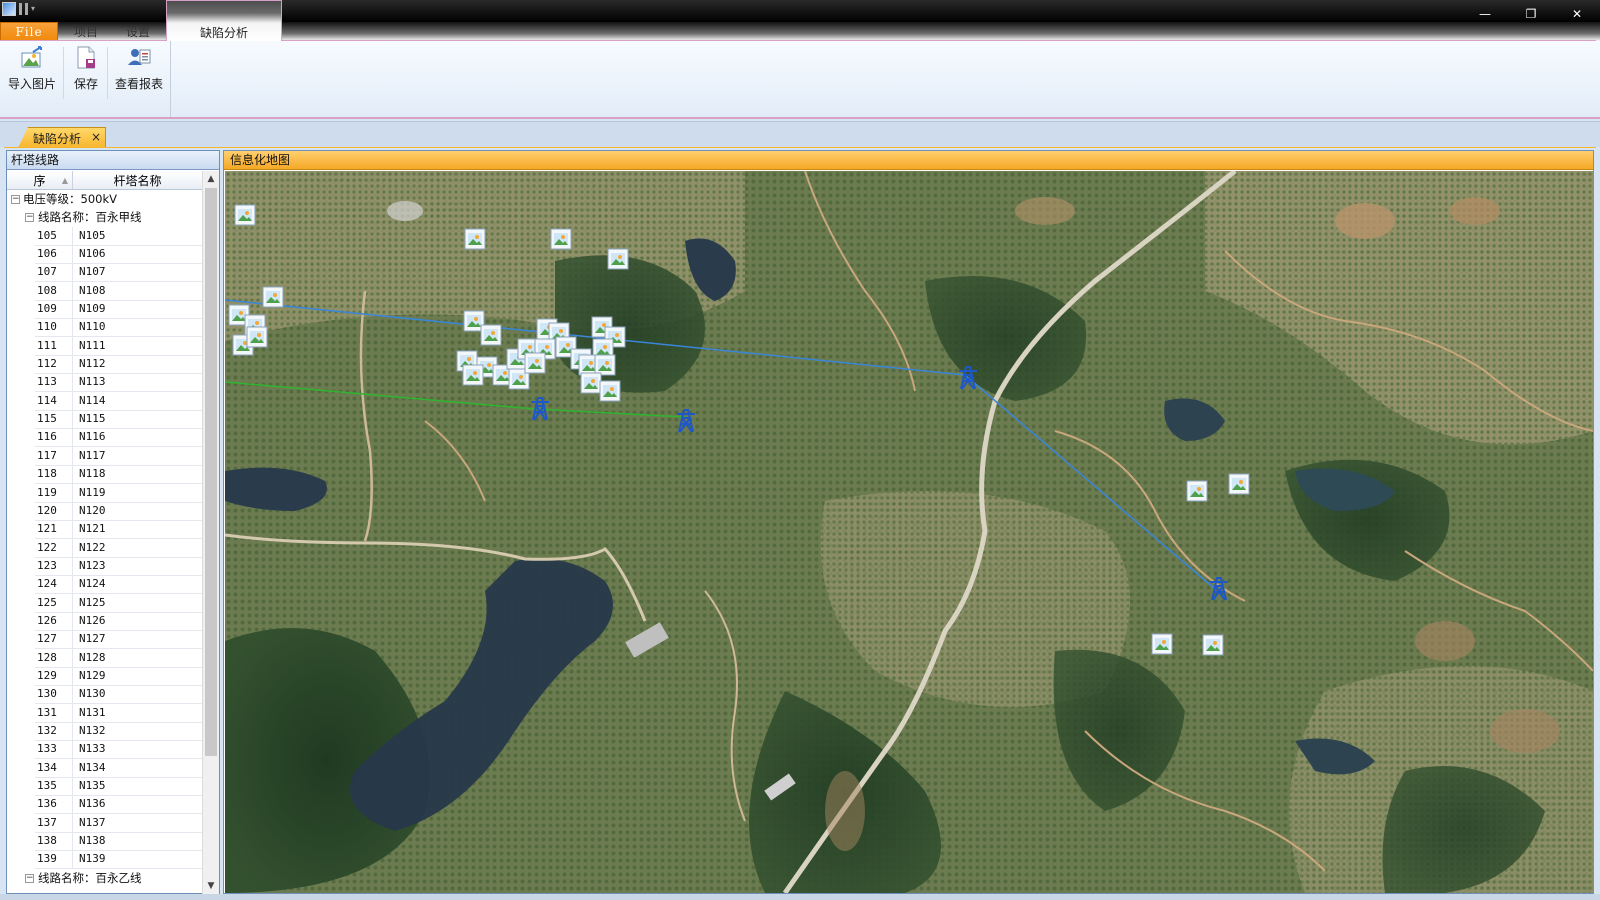 This screenshot has height=900, width=1600. What do you see at coordinates (119, 475) in the screenshot?
I see `tower-row-cells: 118 N118` at bounding box center [119, 475].